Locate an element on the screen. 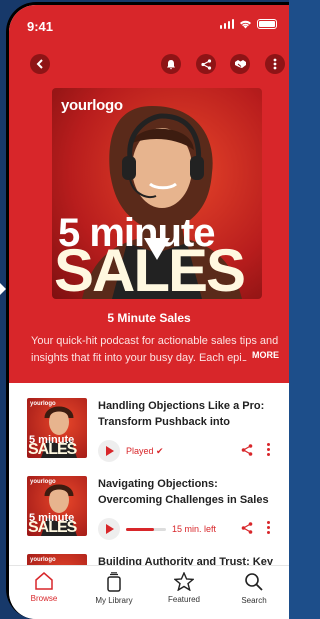 This screenshot has width=320, height=619. more-options-button is located at coordinates (275, 64).